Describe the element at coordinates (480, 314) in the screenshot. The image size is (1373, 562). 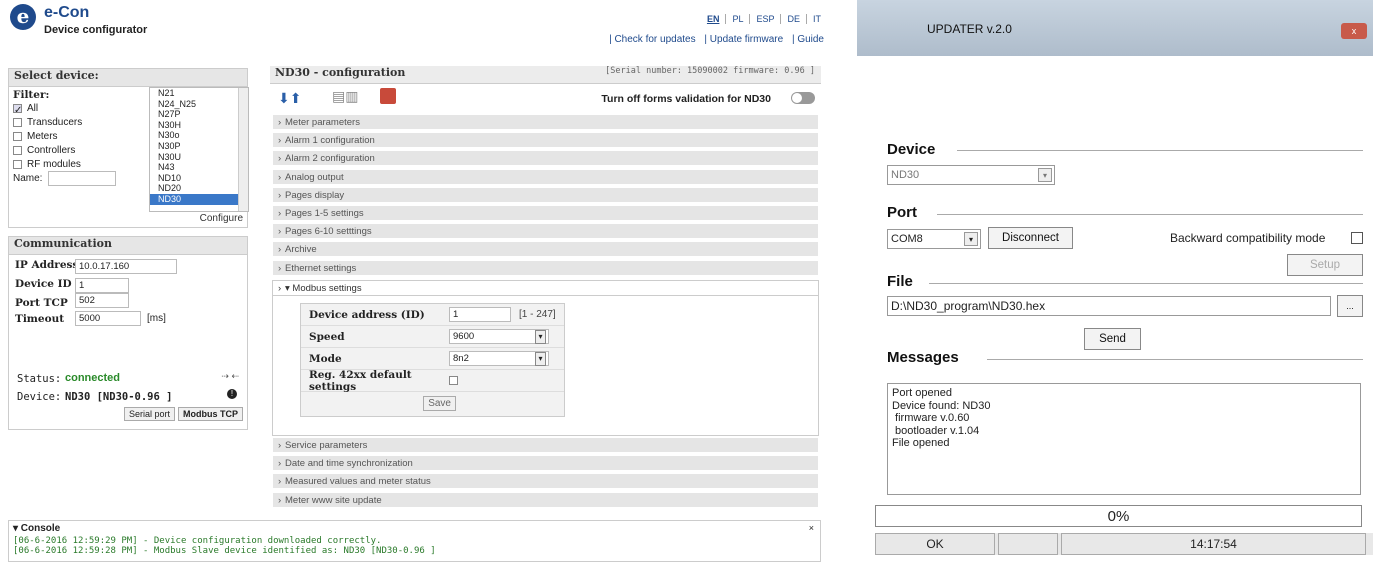
I see `addr-input: 1` at that location.